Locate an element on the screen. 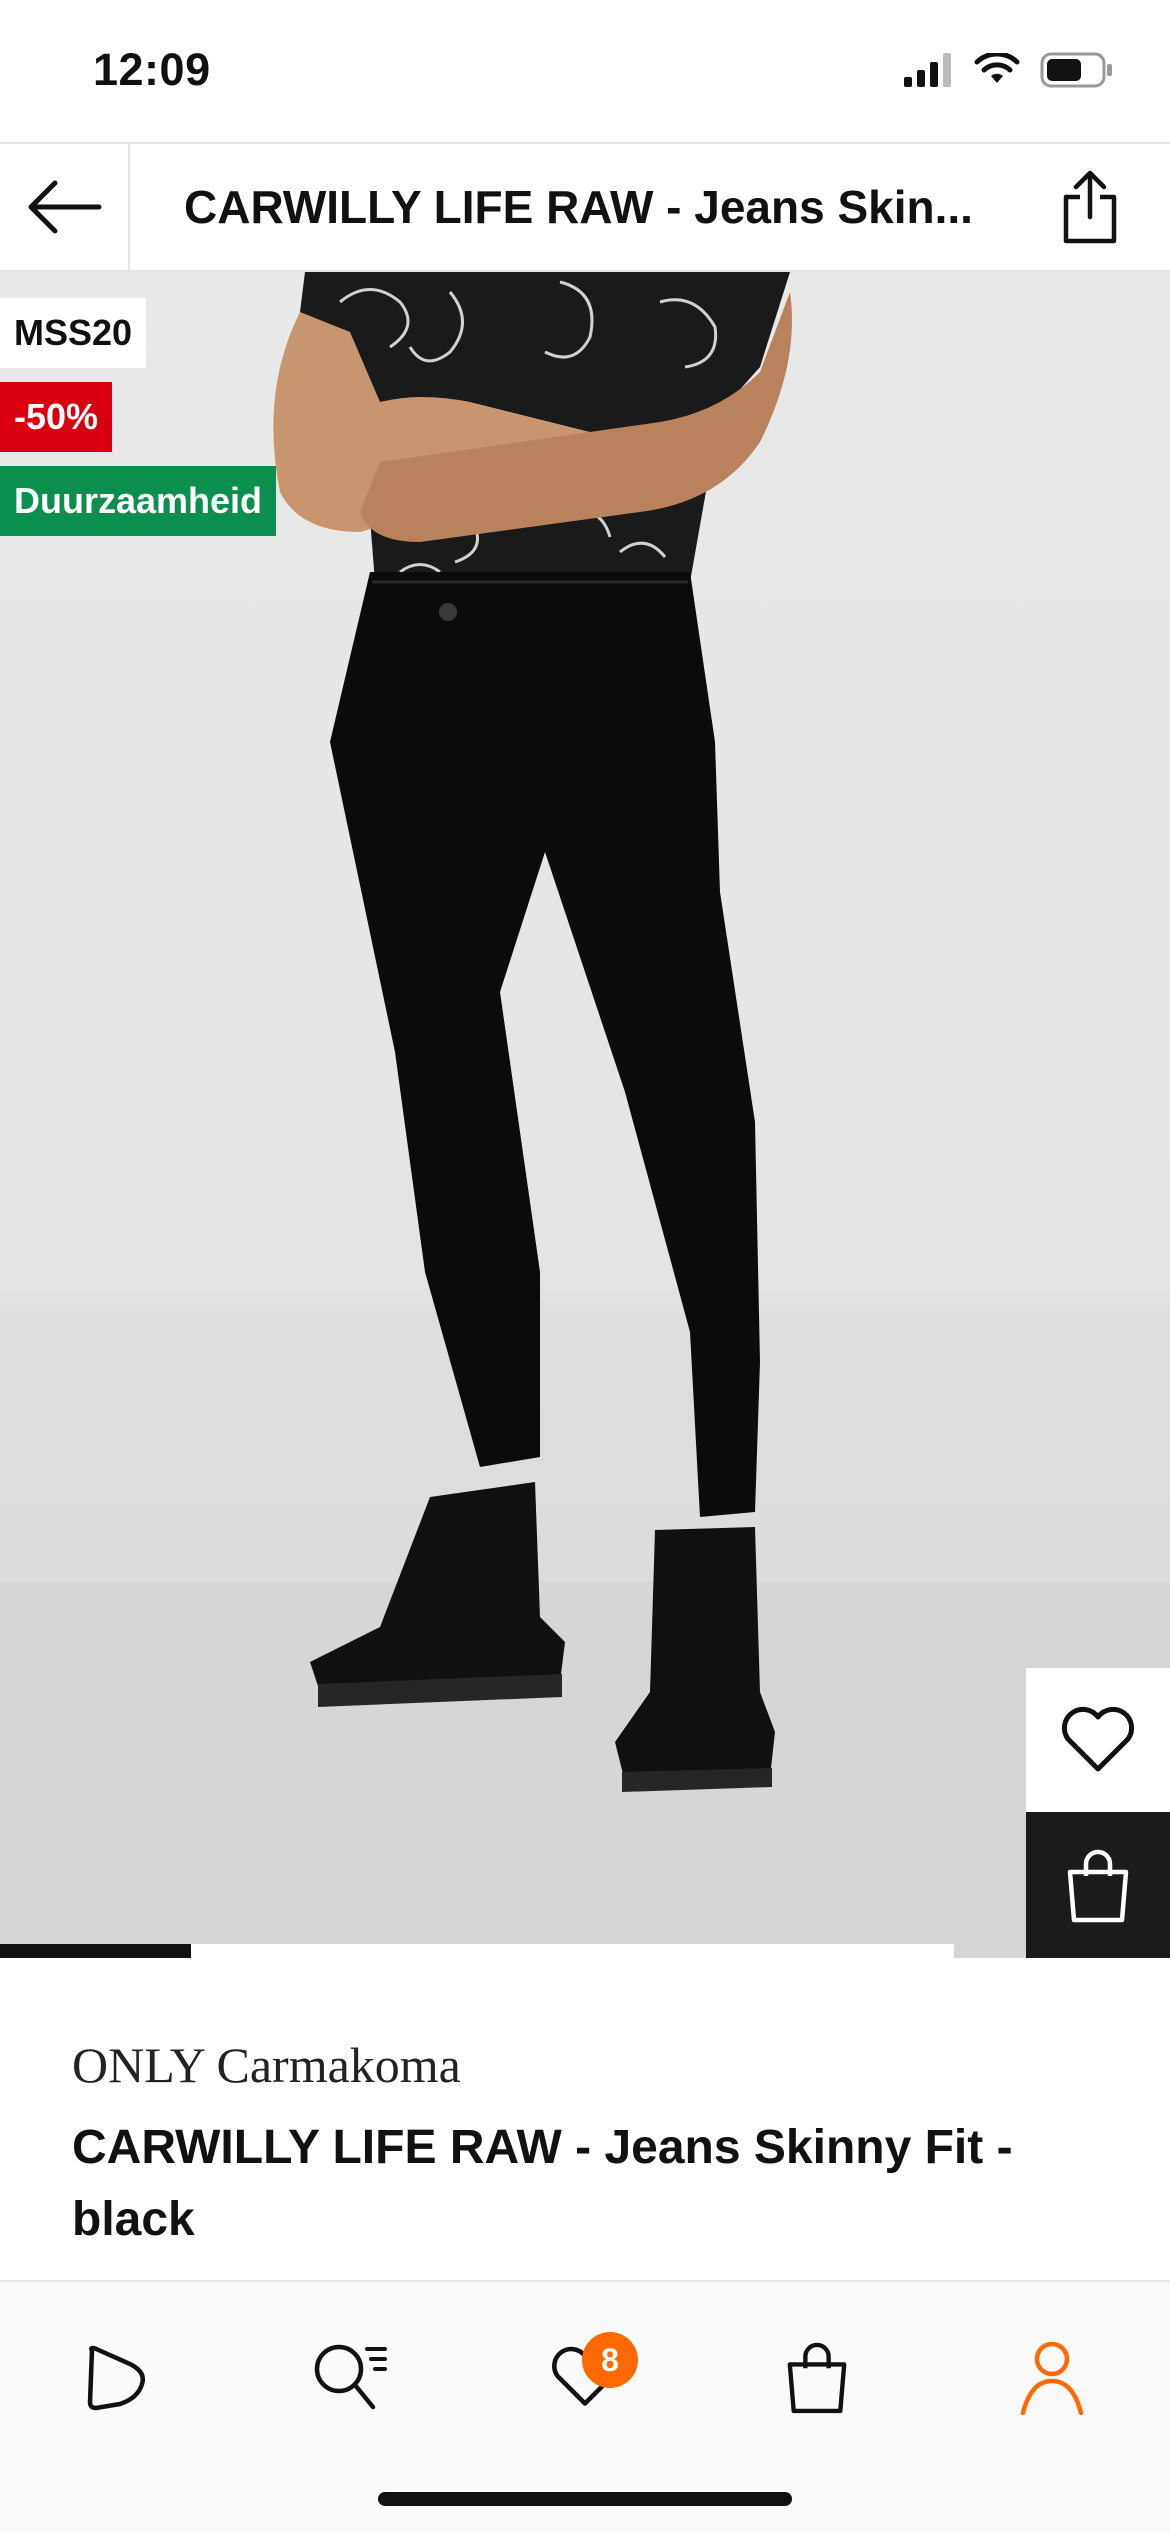 The image size is (1170, 2532). tab-search is located at coordinates (350, 2377).